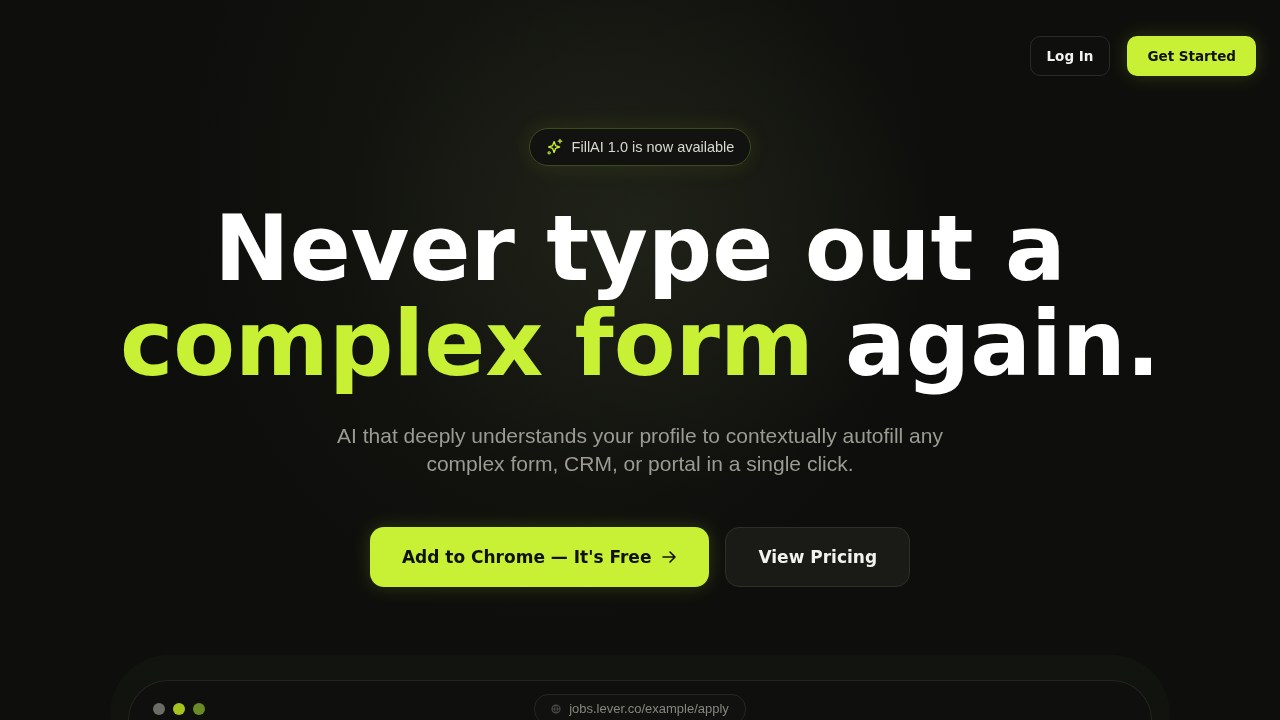  What do you see at coordinates (640, 450) in the screenshot?
I see `hero-subtitle: AI that deeply understands your profile to contextually autofill any complex form, CRM, or portal in a single click.` at bounding box center [640, 450].